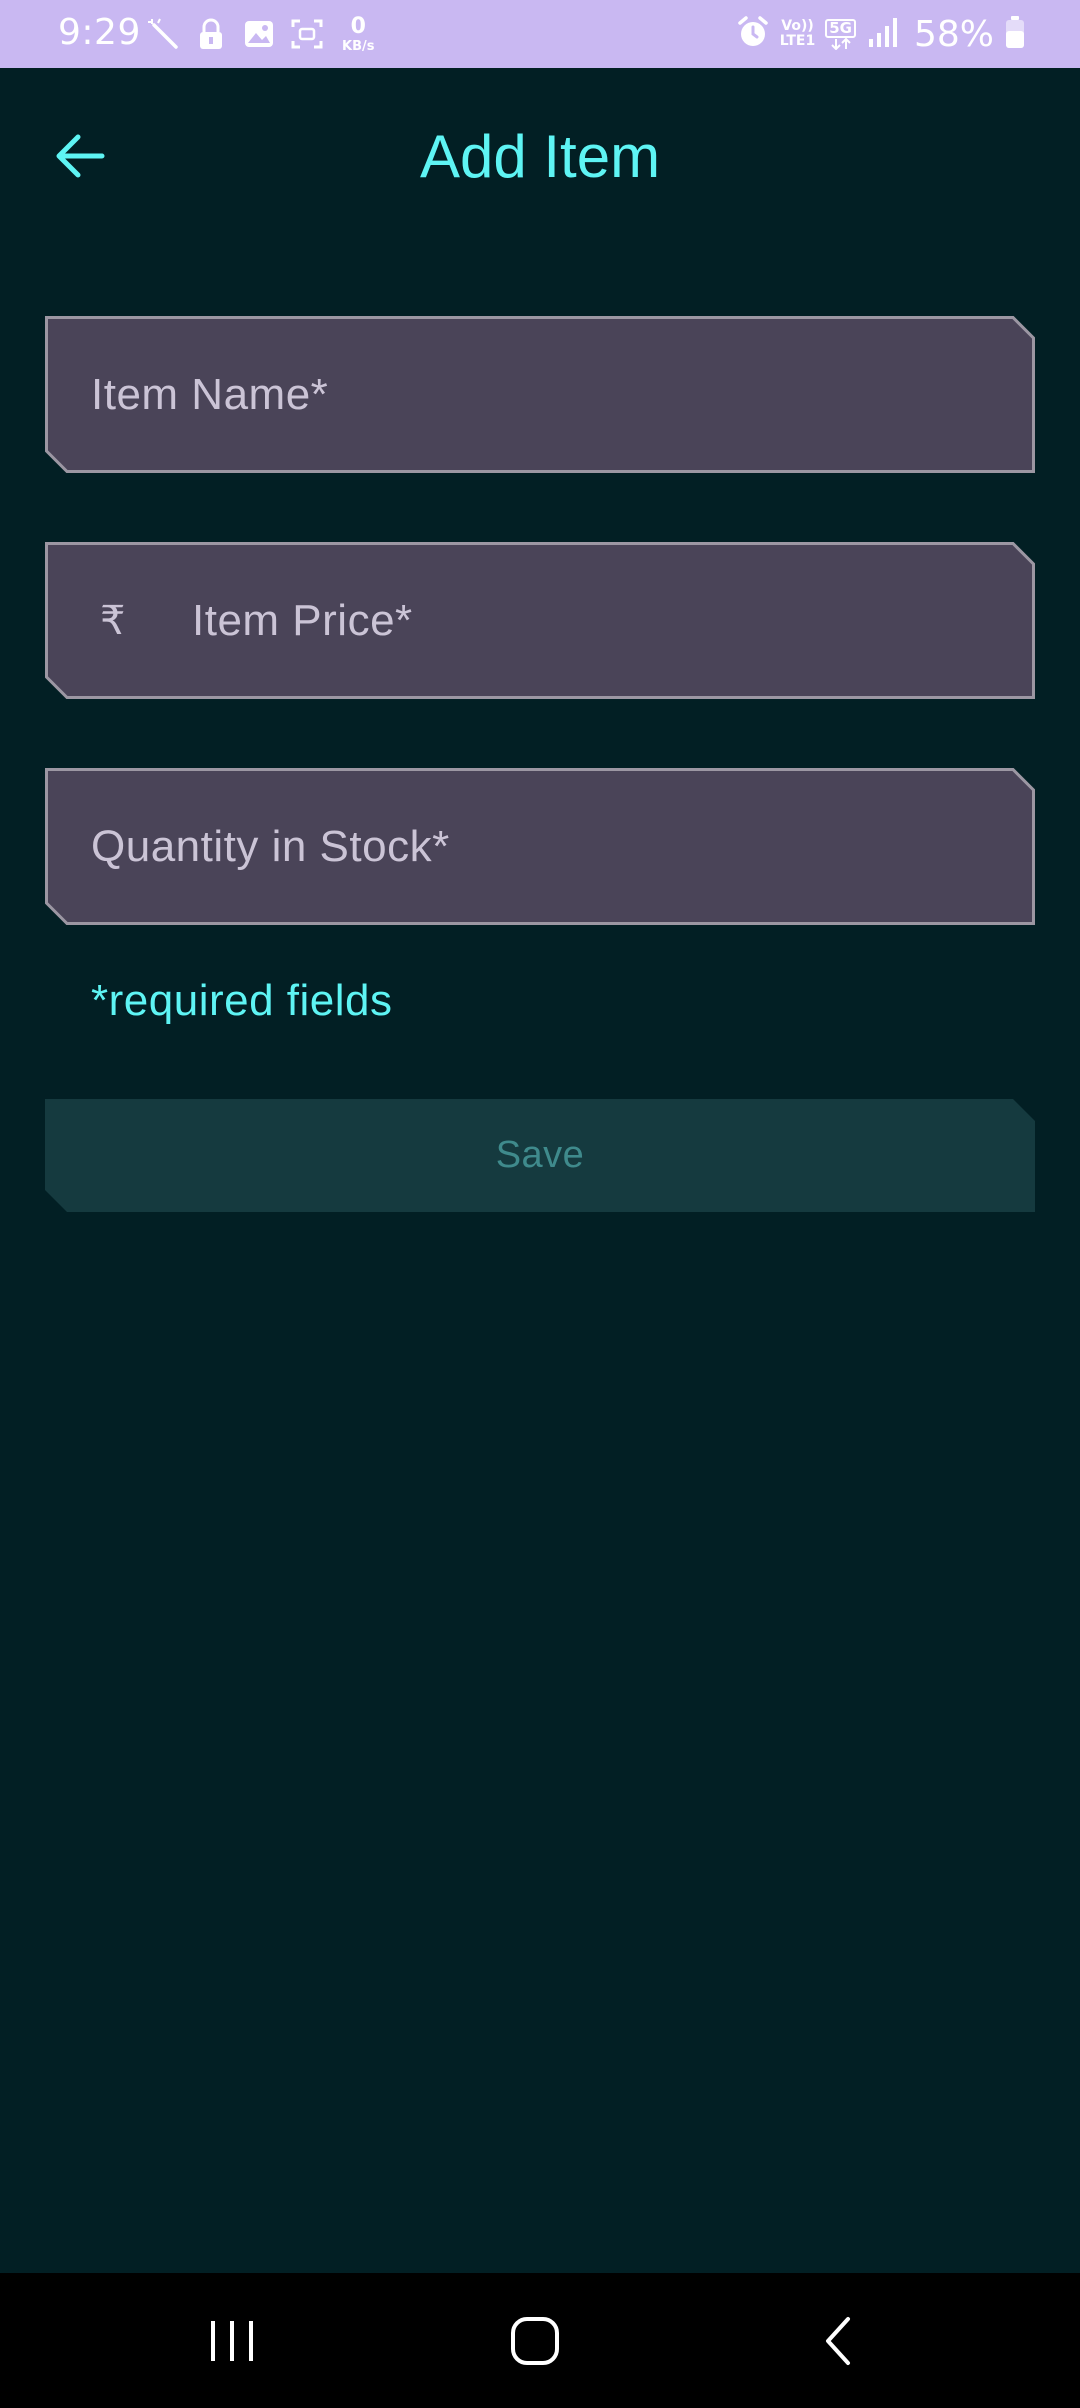 The height and width of the screenshot is (2408, 1080). Describe the element at coordinates (358, 26) in the screenshot. I see `data-speed-value: 0` at that location.